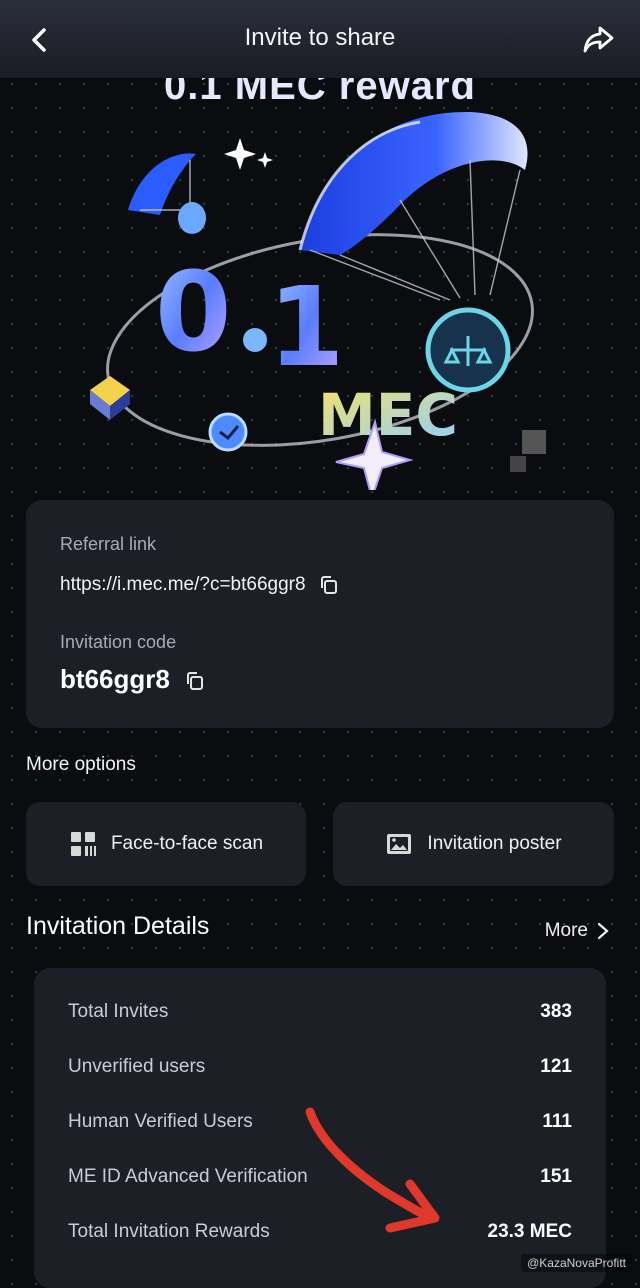  What do you see at coordinates (108, 544) in the screenshot?
I see `referral-link-label: Referral link` at bounding box center [108, 544].